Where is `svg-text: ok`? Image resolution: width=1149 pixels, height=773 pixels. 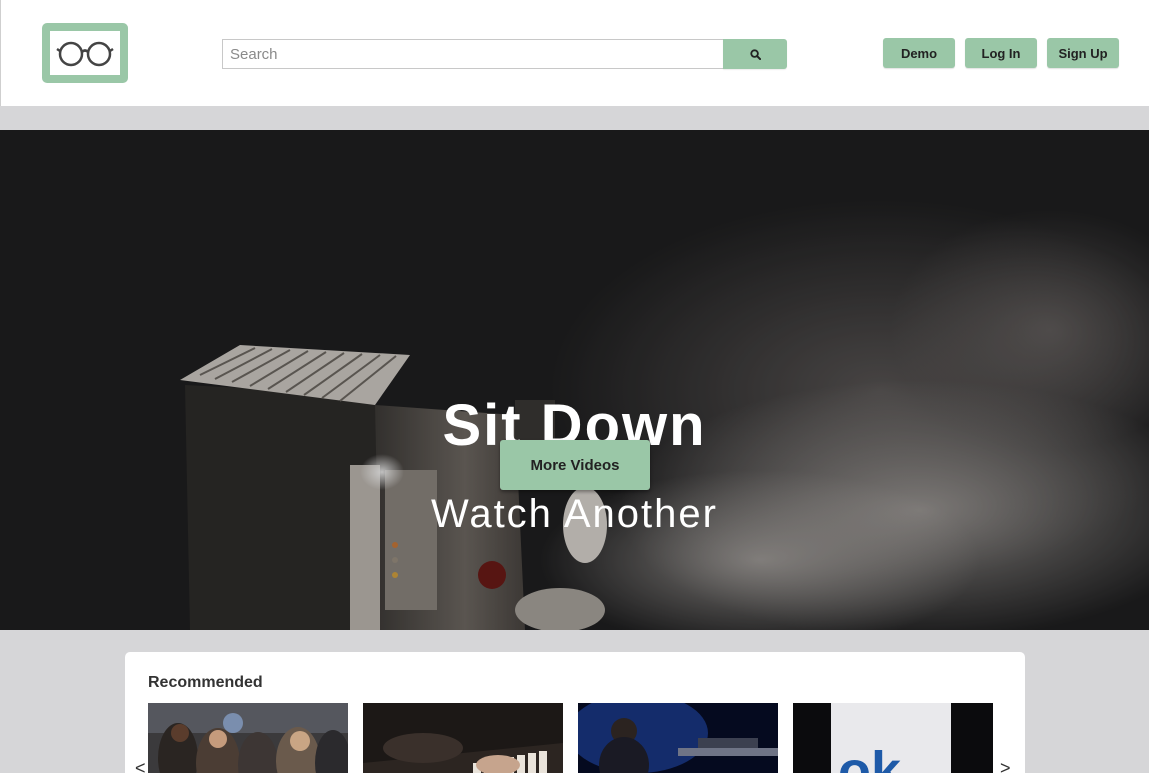
svg-text: ok is located at coordinates (870, 757).